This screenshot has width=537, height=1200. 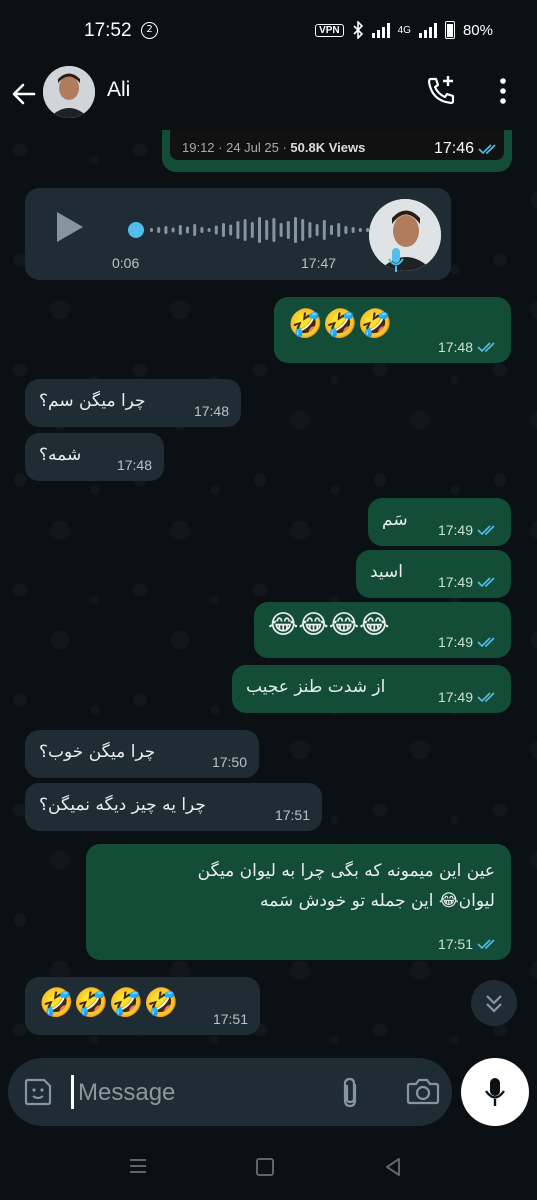 What do you see at coordinates (108, 30) in the screenshot?
I see `status-time: 17:52` at bounding box center [108, 30].